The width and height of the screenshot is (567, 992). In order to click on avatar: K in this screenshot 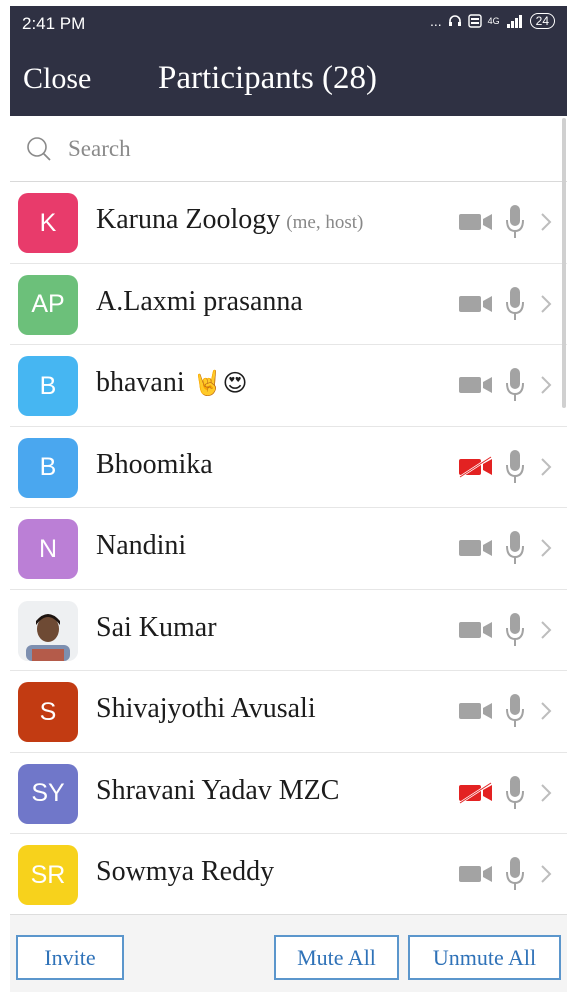, I will do `click(48, 223)`.